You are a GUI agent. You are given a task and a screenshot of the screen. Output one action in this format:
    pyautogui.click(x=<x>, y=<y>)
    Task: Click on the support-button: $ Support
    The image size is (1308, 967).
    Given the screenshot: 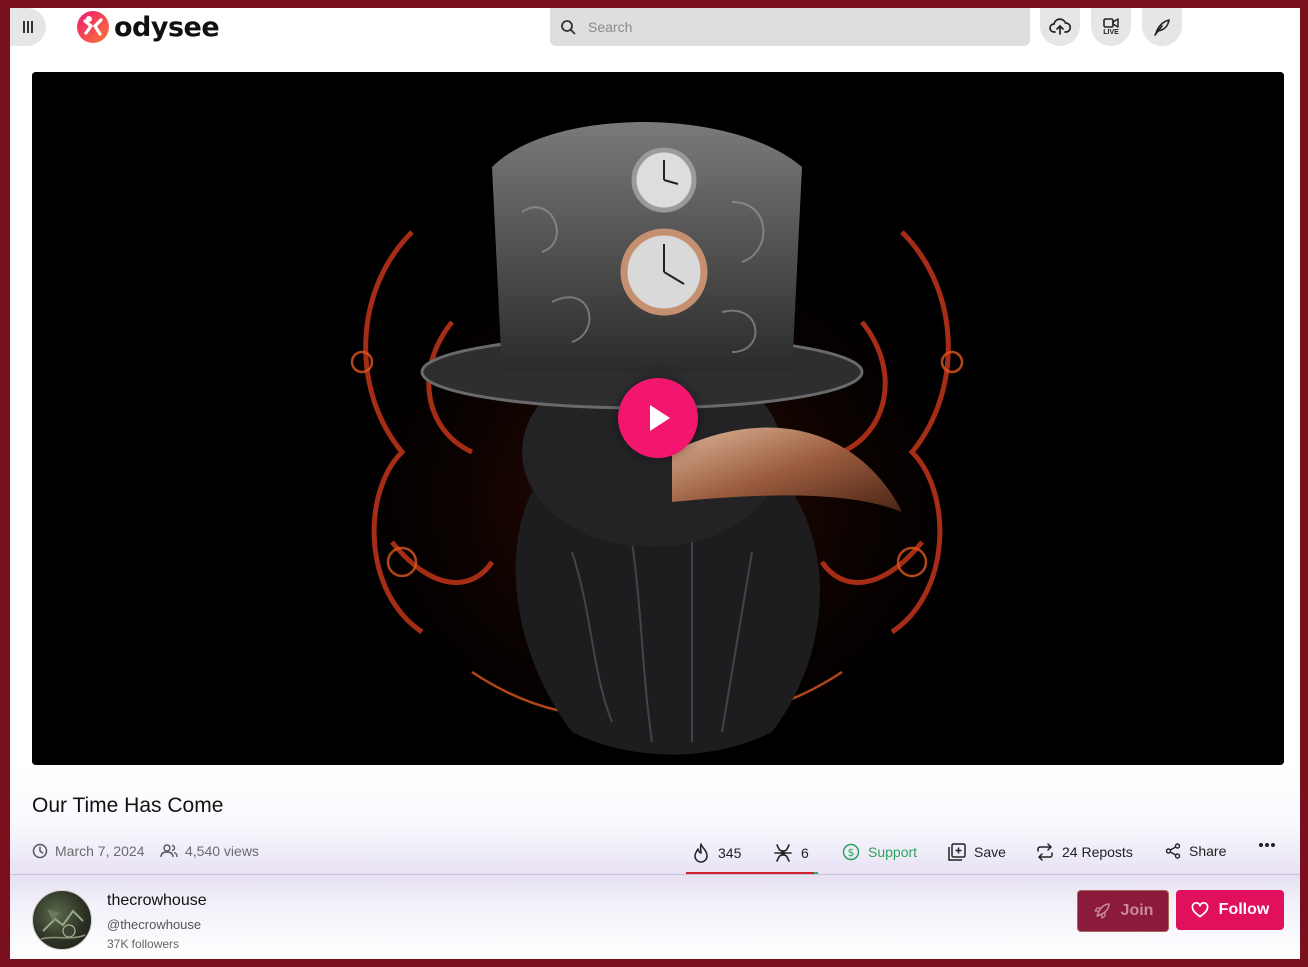 What is the action you would take?
    pyautogui.click(x=879, y=852)
    